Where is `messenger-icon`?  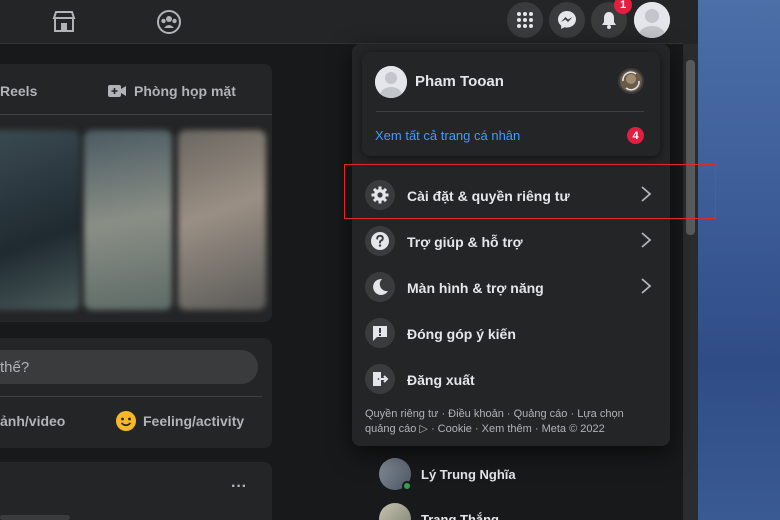
messenger-icon is located at coordinates (567, 20).